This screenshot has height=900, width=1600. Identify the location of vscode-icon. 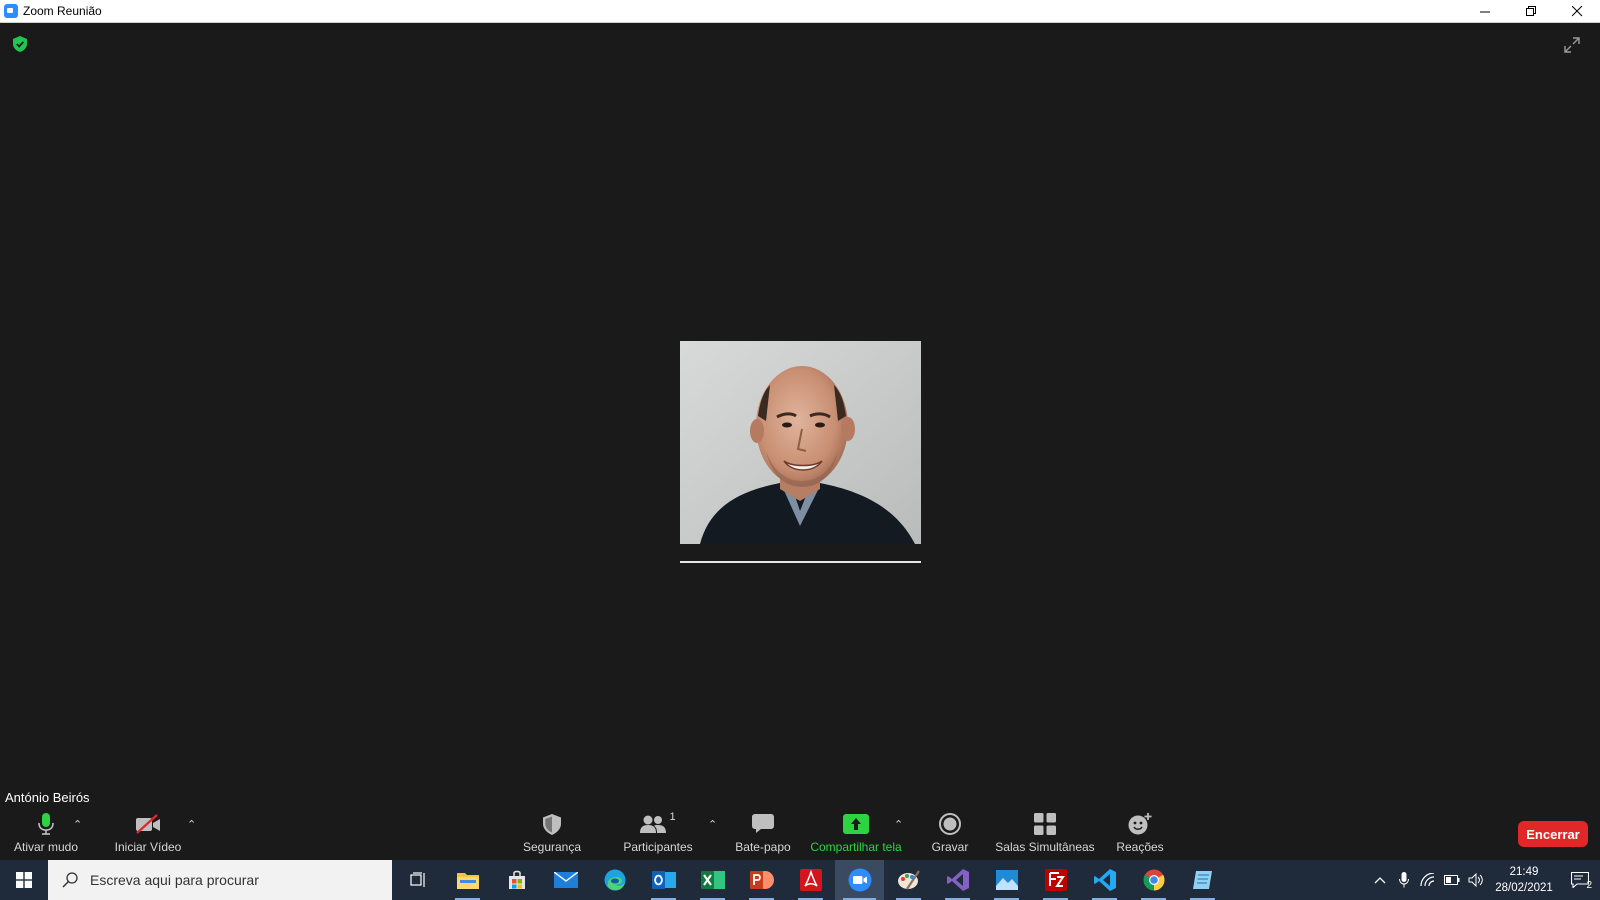
(1104, 880).